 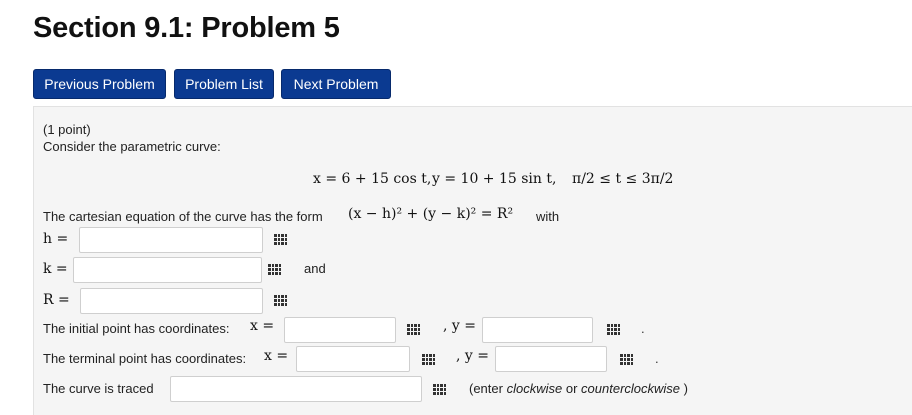 What do you see at coordinates (472, 356) in the screenshot?
I see `terminal-y-label: , y =` at bounding box center [472, 356].